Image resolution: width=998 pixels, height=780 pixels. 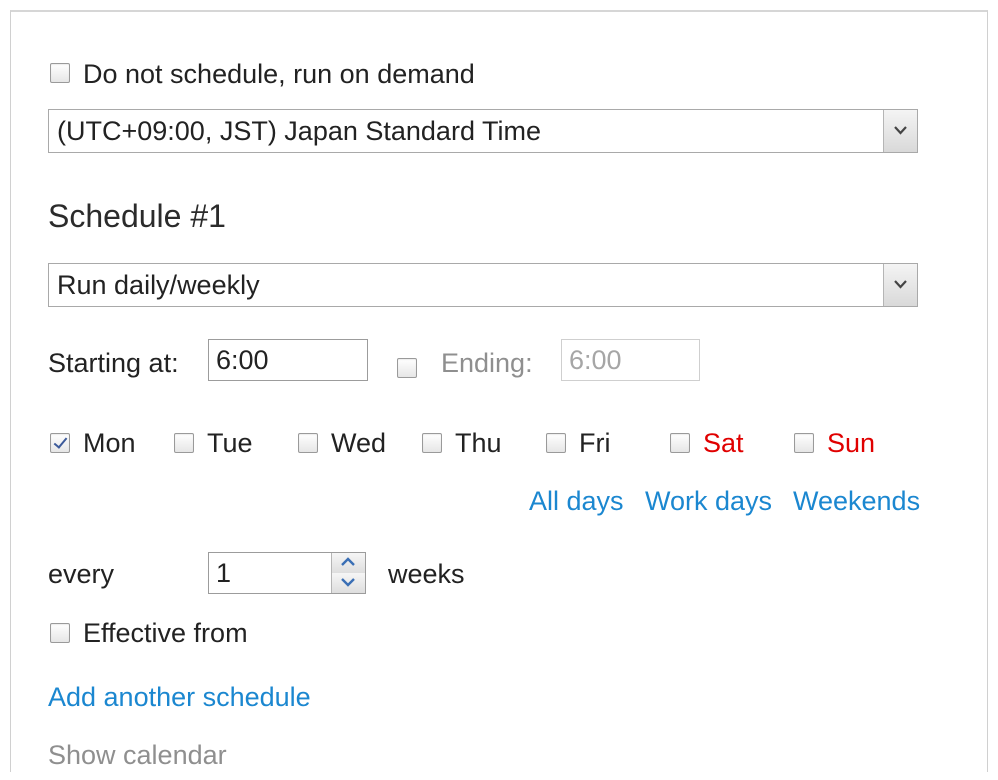 What do you see at coordinates (723, 443) in the screenshot?
I see `day-sat-label: Sat` at bounding box center [723, 443].